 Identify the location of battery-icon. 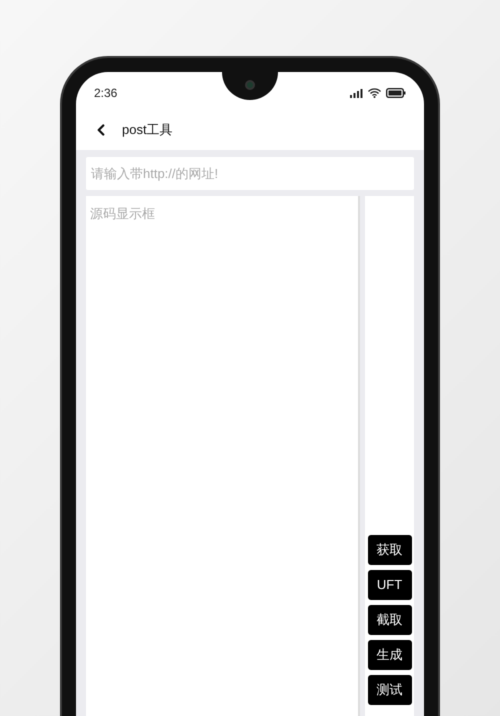
(396, 93).